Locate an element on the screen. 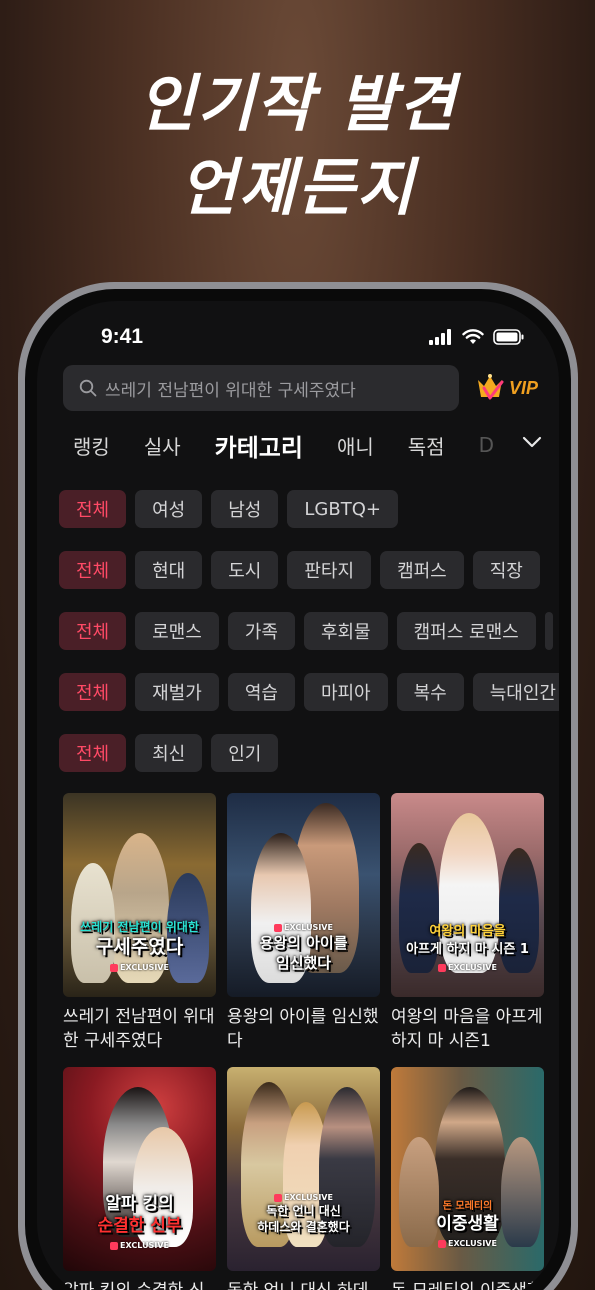 Image resolution: width=595 pixels, height=1290 pixels. search-input: 쓰레기 전남편이 위대한 구세주였다 is located at coordinates (261, 388).